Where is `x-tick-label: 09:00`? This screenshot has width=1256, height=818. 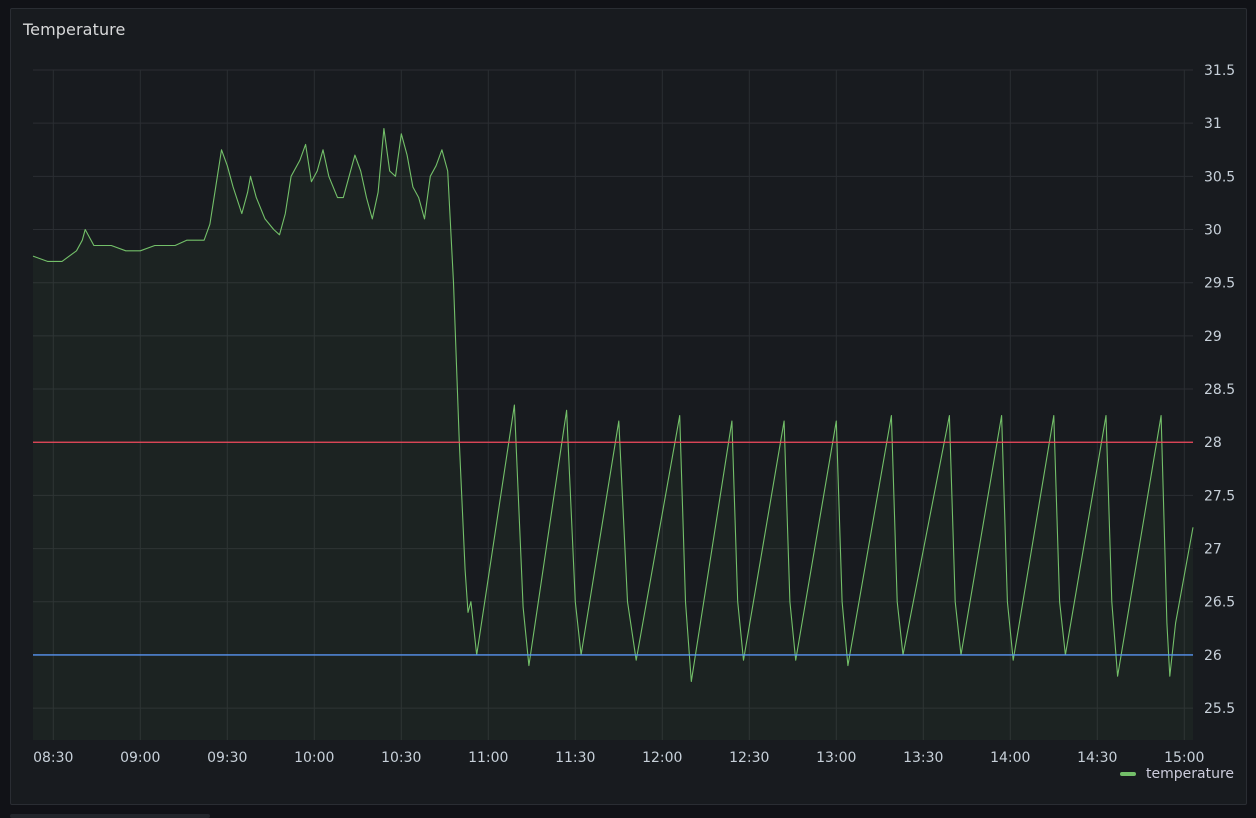
x-tick-label: 09:00 is located at coordinates (140, 758).